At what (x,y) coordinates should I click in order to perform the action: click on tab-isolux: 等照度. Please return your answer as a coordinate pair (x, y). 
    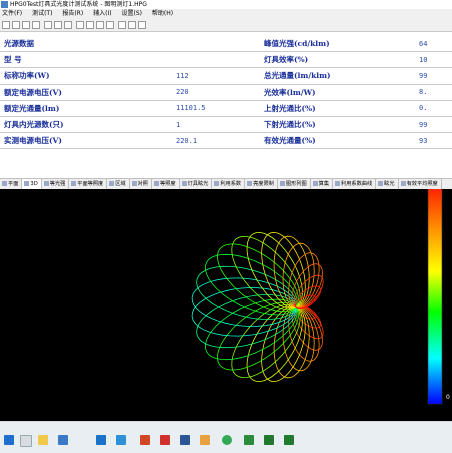
    Looking at the image, I should click on (166, 184).